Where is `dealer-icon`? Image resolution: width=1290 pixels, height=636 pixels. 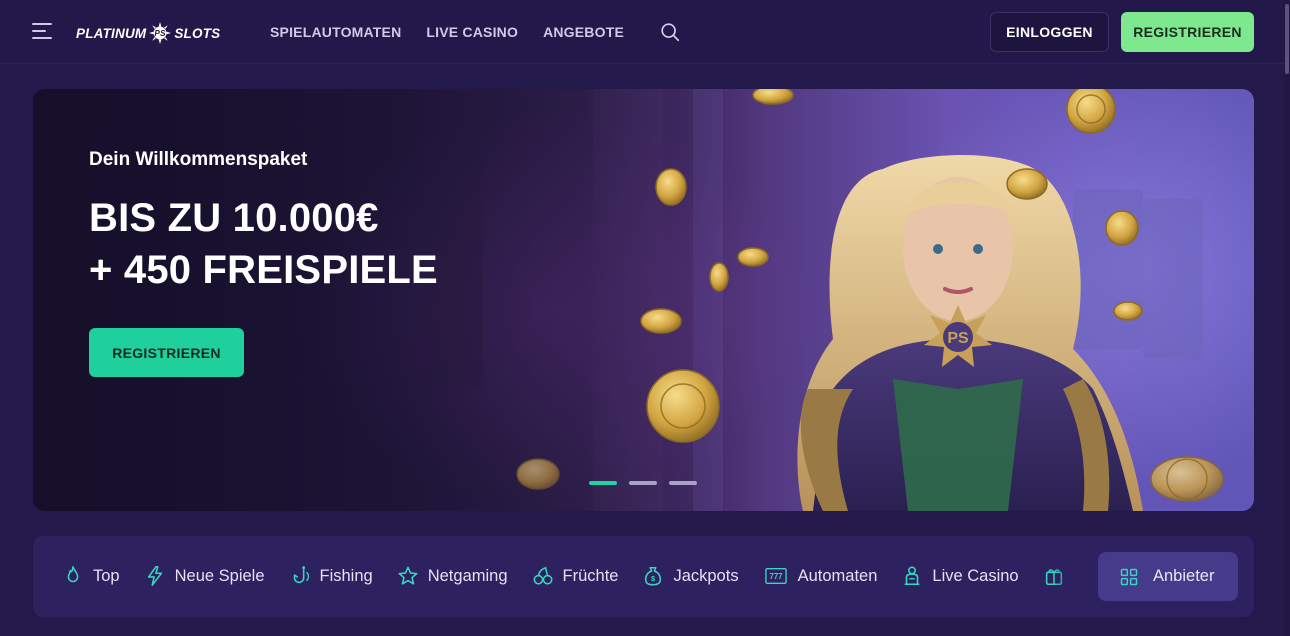 dealer-icon is located at coordinates (912, 576).